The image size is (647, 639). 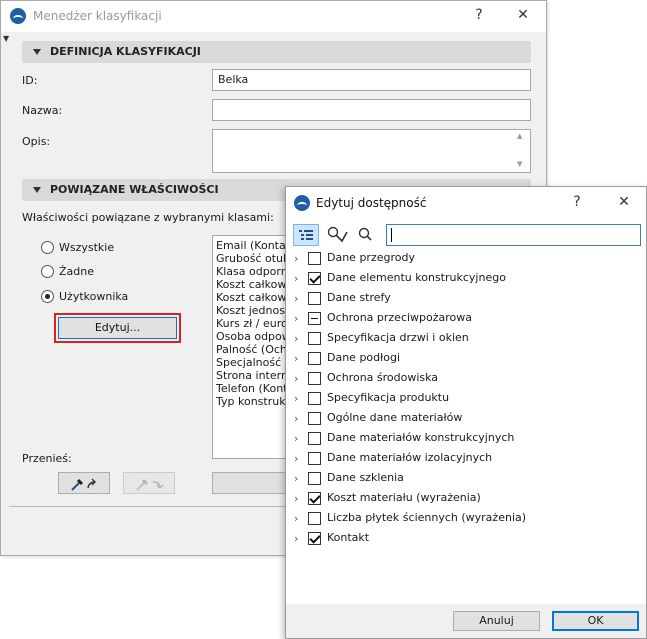 What do you see at coordinates (456, 458) in the screenshot?
I see `tree-row: › Dane materiałów izolacyjnych` at bounding box center [456, 458].